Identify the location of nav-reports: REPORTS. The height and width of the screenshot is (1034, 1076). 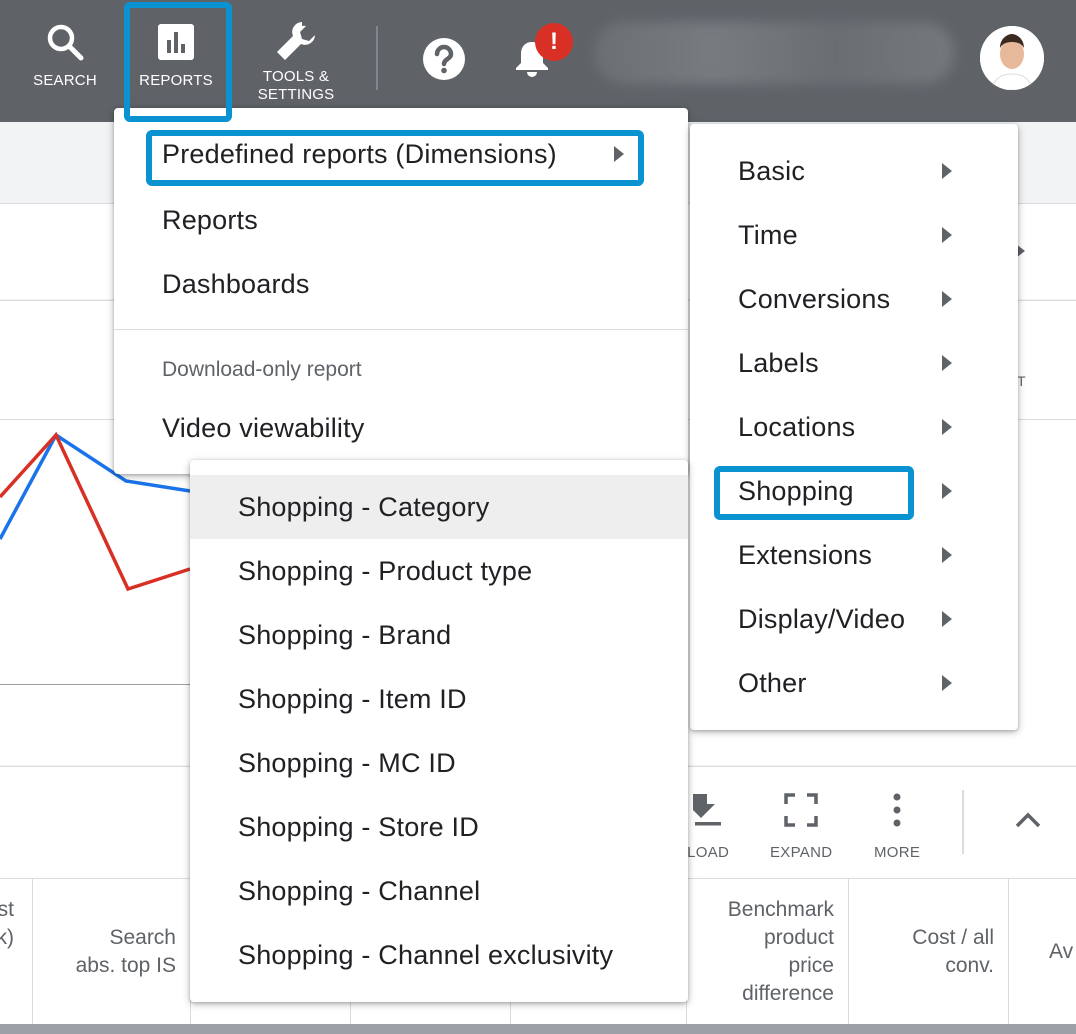
(176, 61).